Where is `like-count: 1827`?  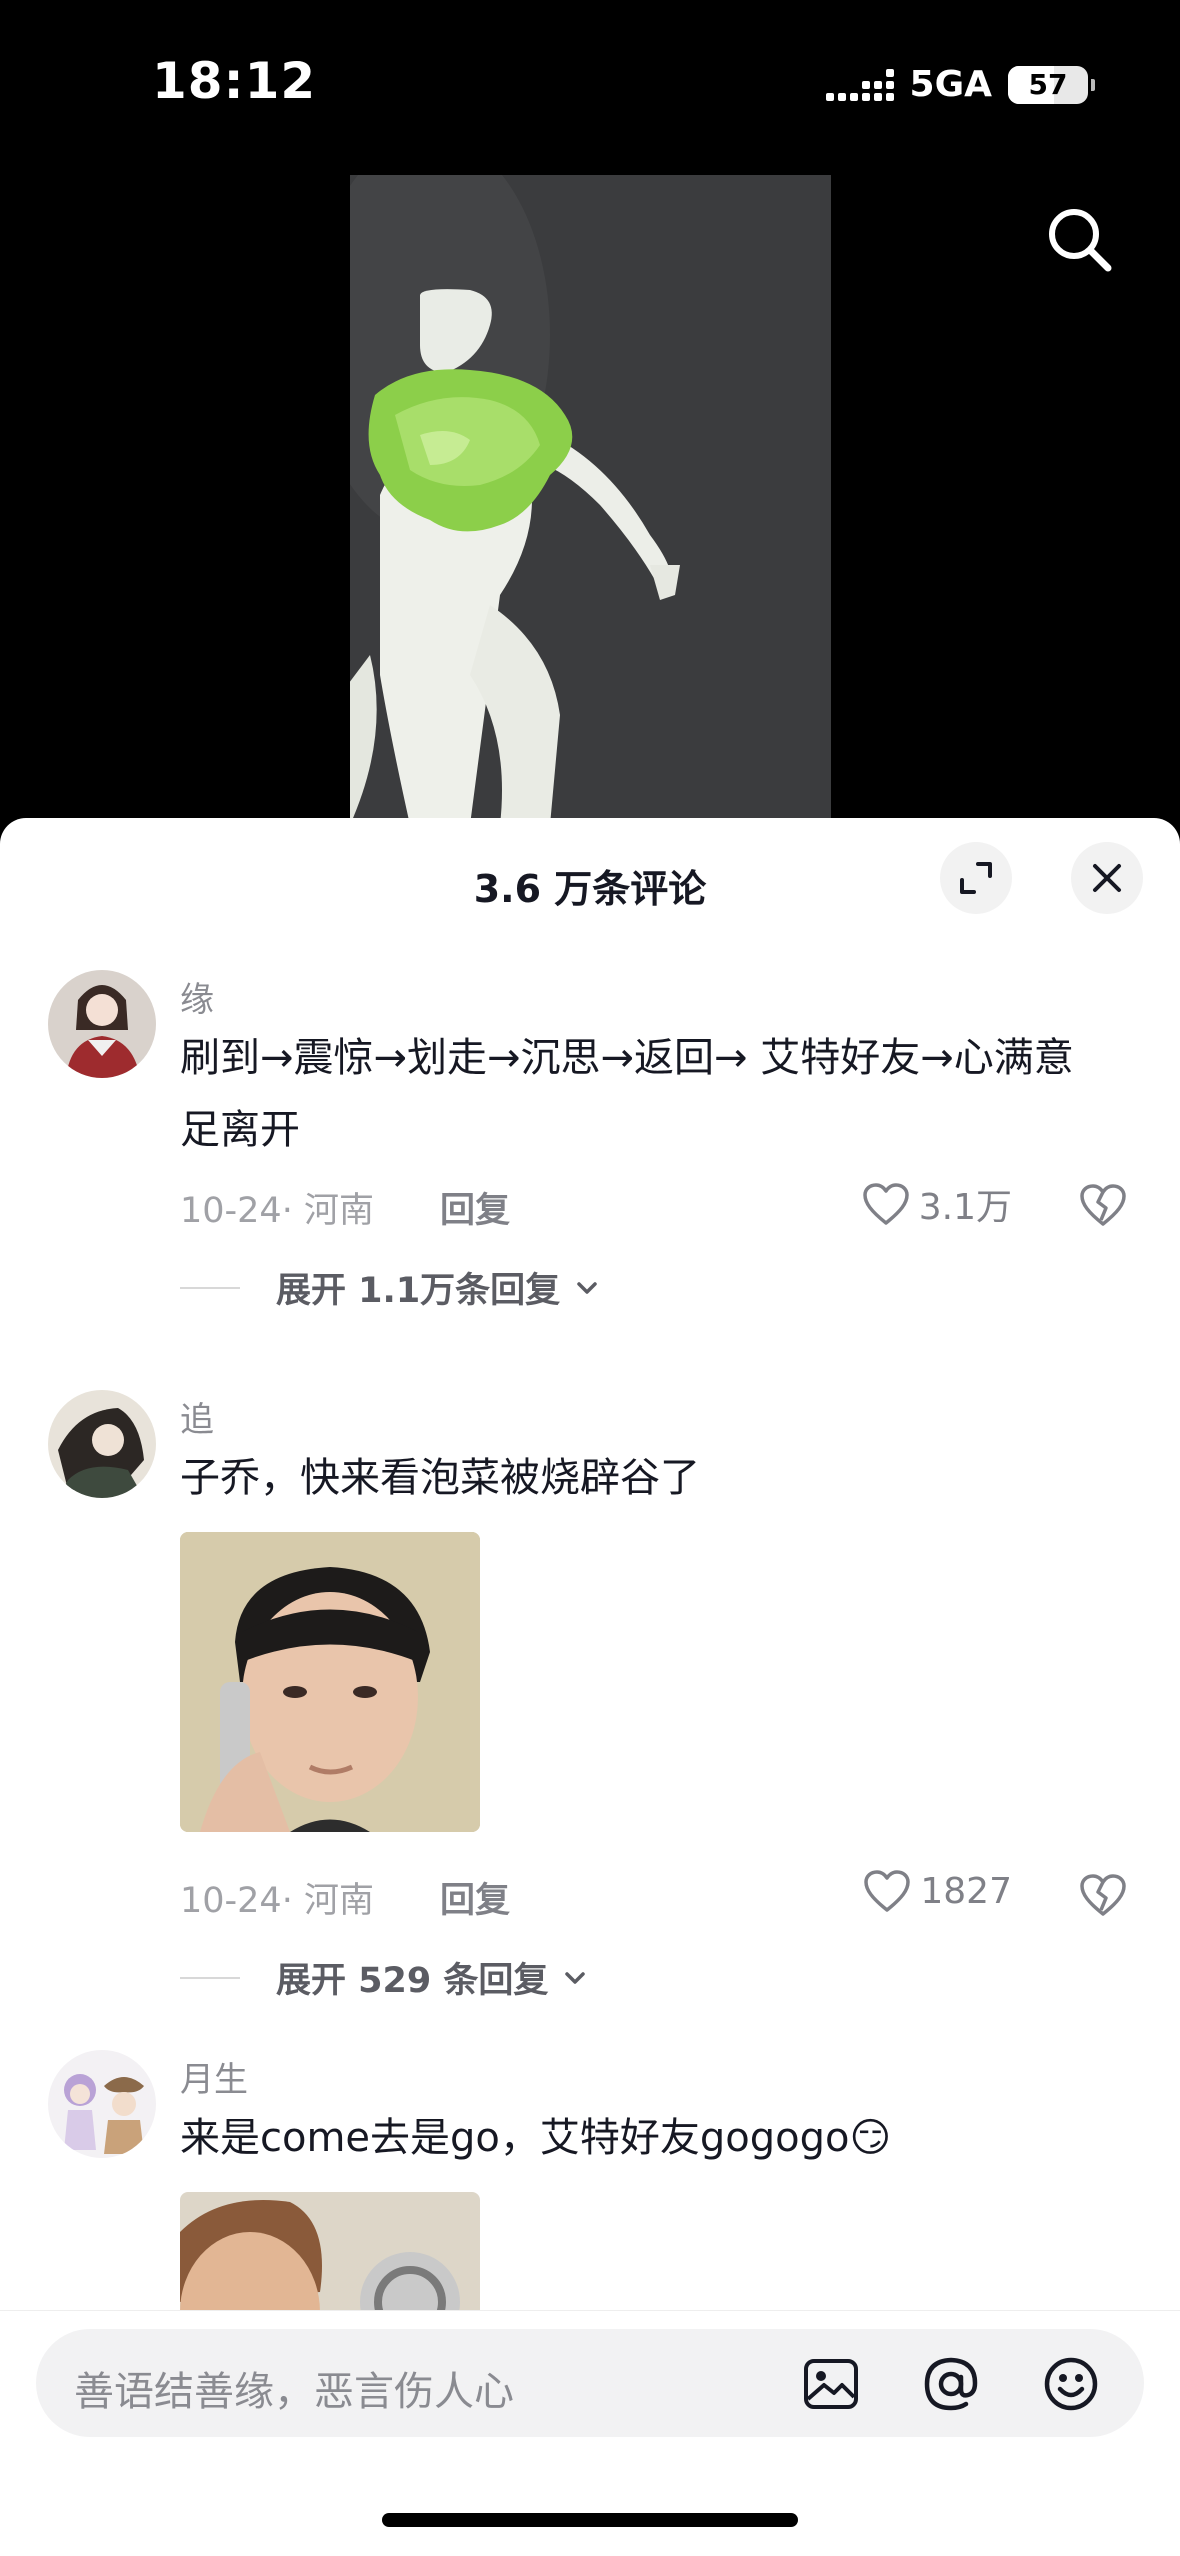 like-count: 1827 is located at coordinates (966, 1891).